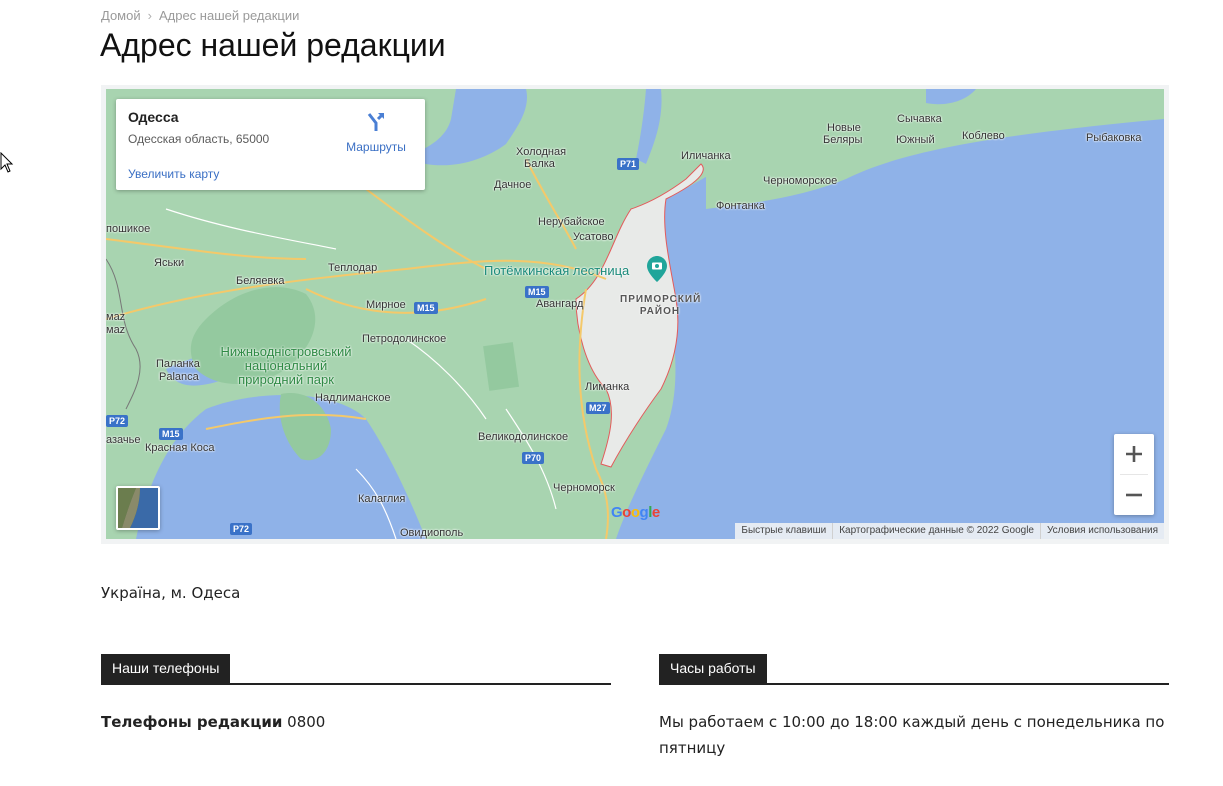  What do you see at coordinates (179, 377) in the screenshot?
I see `map-label: Palanca` at bounding box center [179, 377].